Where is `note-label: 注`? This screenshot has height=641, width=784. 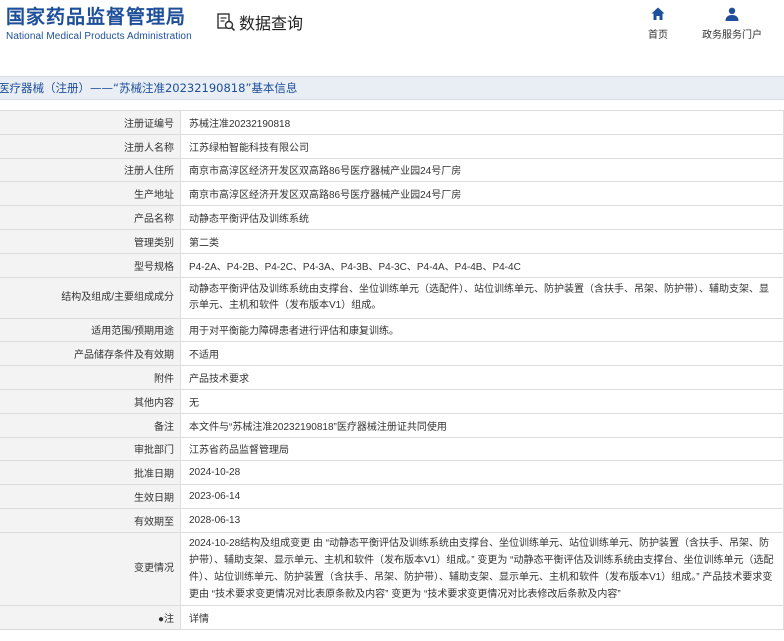 note-label: 注 is located at coordinates (169, 619).